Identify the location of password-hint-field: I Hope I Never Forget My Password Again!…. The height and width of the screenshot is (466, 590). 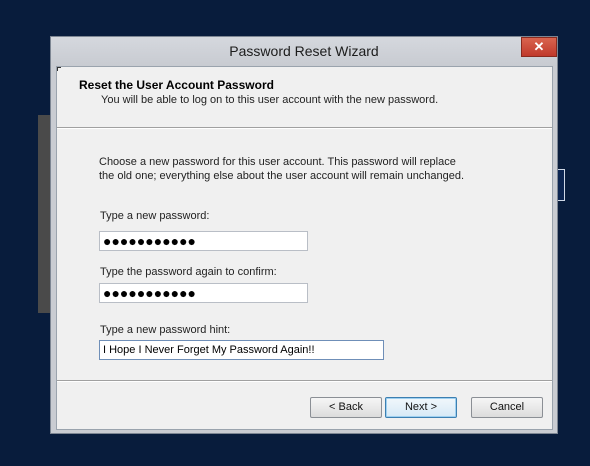
(241, 350).